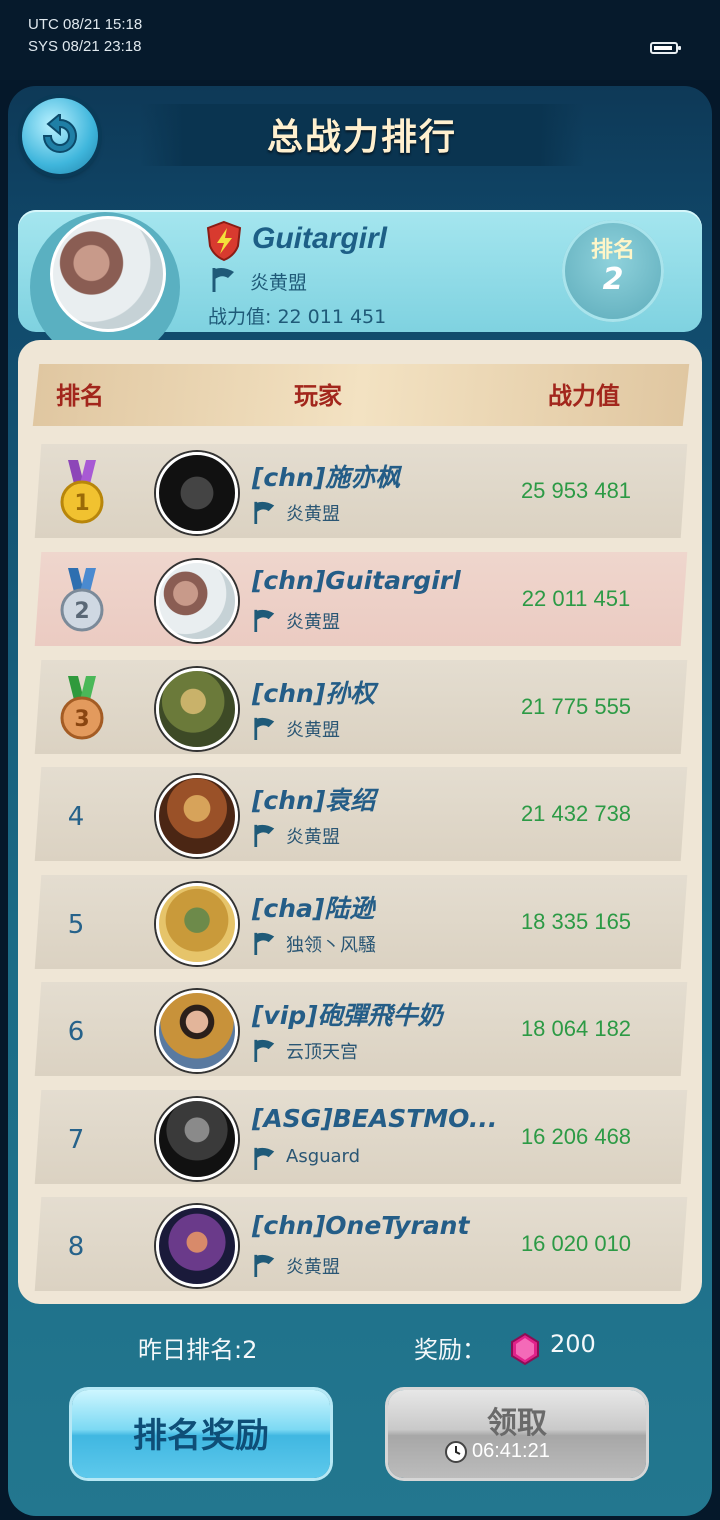 The height and width of the screenshot is (1520, 720). Describe the element at coordinates (573, 1344) in the screenshot. I see `reward-amount: 200` at that location.